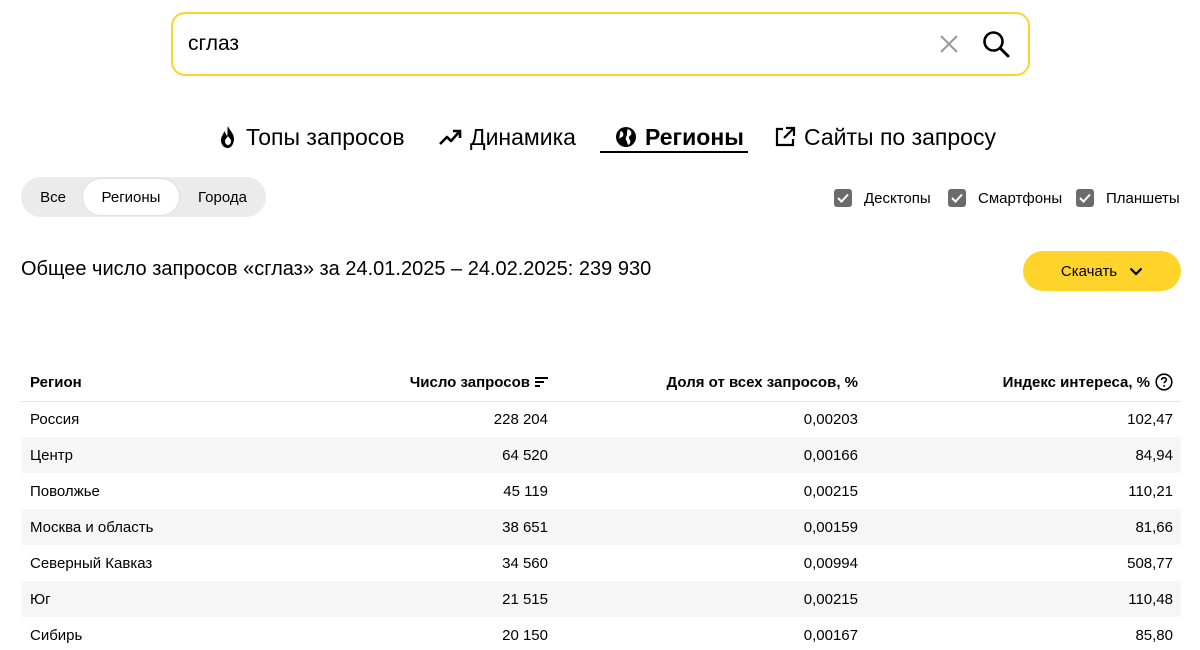 This screenshot has height=650, width=1200. I want to click on checkbox-desktops: Десктопы, so click(882, 198).